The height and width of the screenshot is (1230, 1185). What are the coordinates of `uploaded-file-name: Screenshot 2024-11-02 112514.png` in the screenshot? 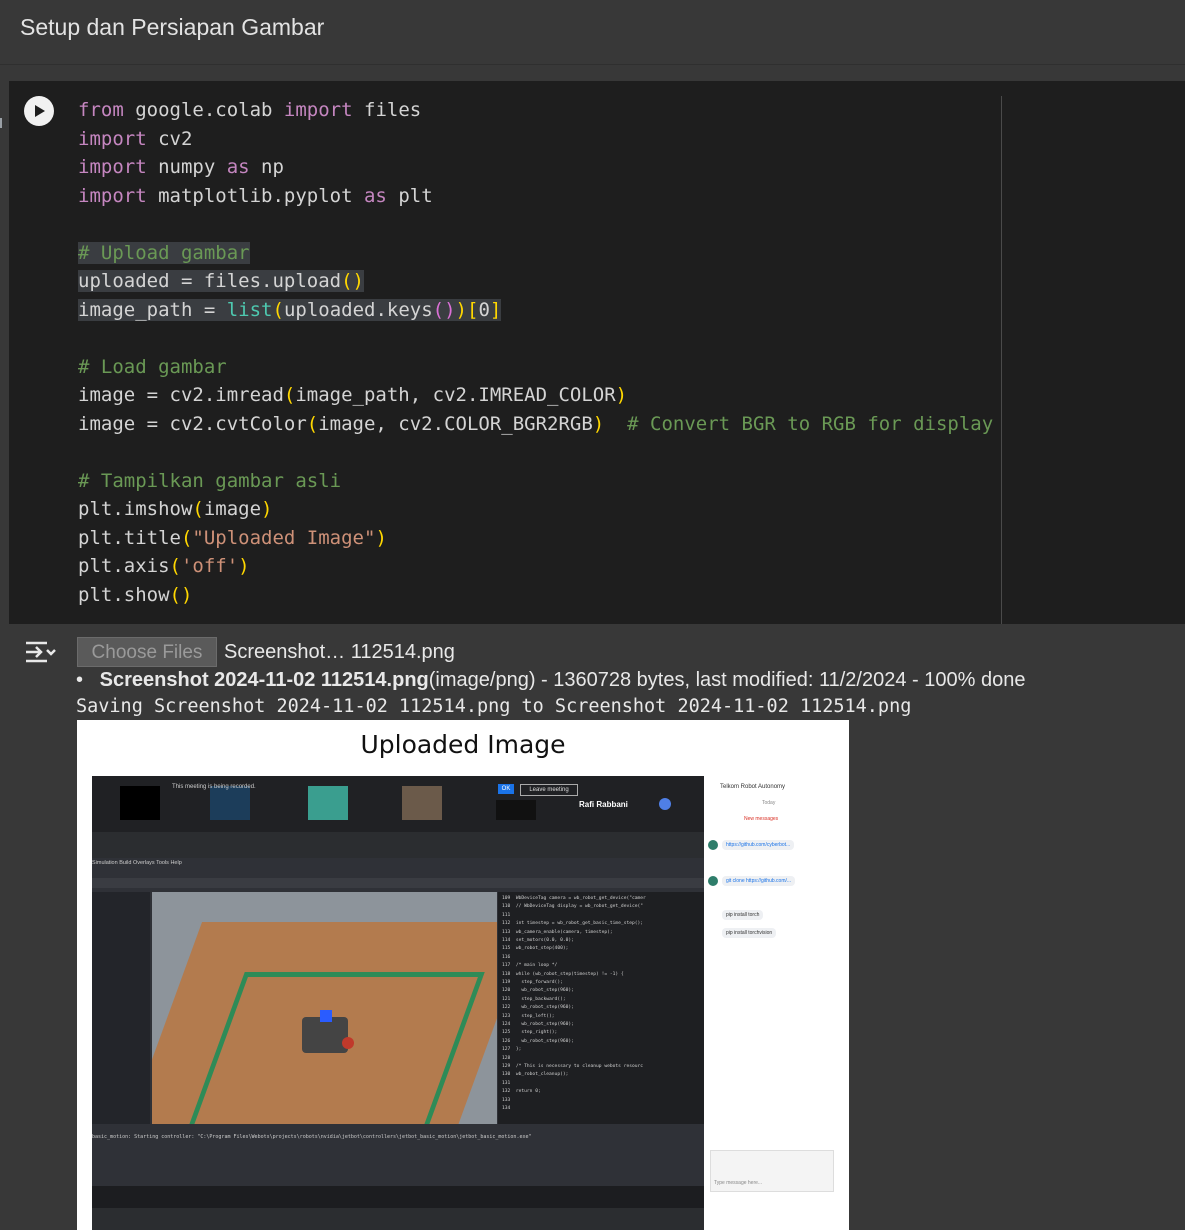 It's located at (264, 680).